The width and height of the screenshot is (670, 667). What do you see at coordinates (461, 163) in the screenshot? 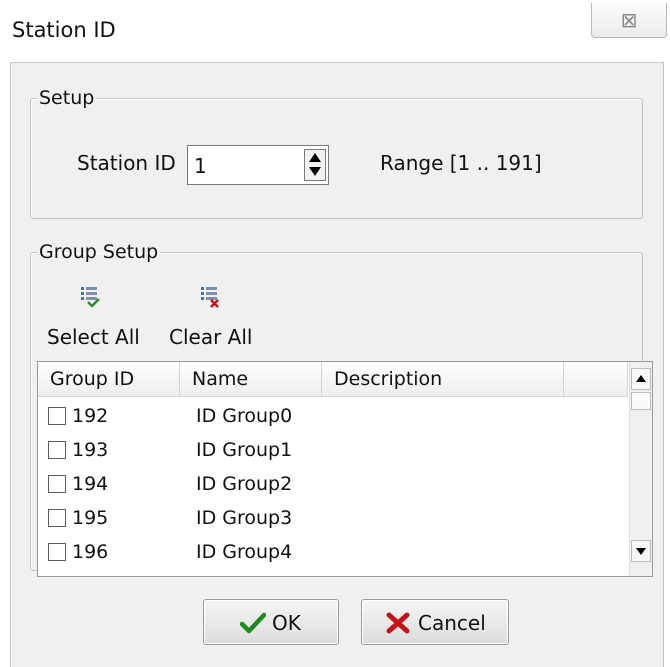
I see `range-text: Range [1 .. 191]` at bounding box center [461, 163].